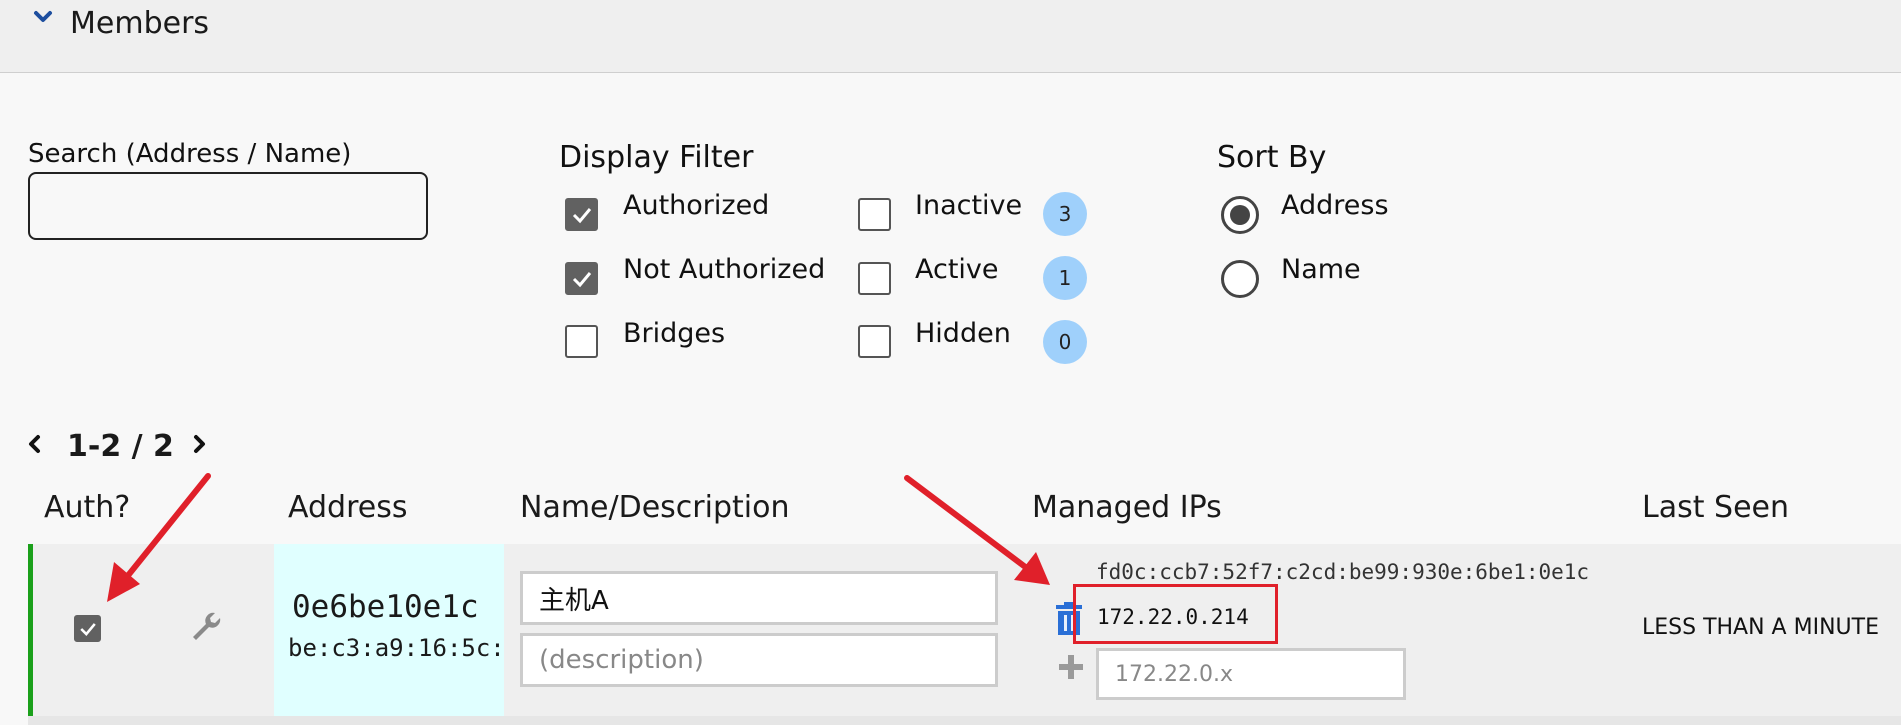 The image size is (1901, 725). I want to click on sort-name-label: Name, so click(1321, 269).